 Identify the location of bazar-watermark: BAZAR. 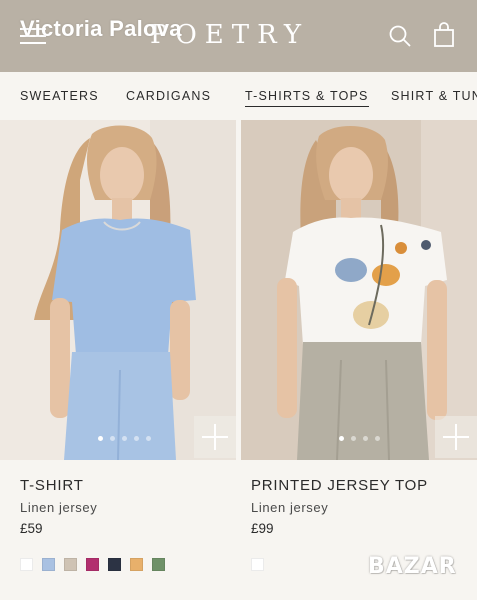
(412, 566).